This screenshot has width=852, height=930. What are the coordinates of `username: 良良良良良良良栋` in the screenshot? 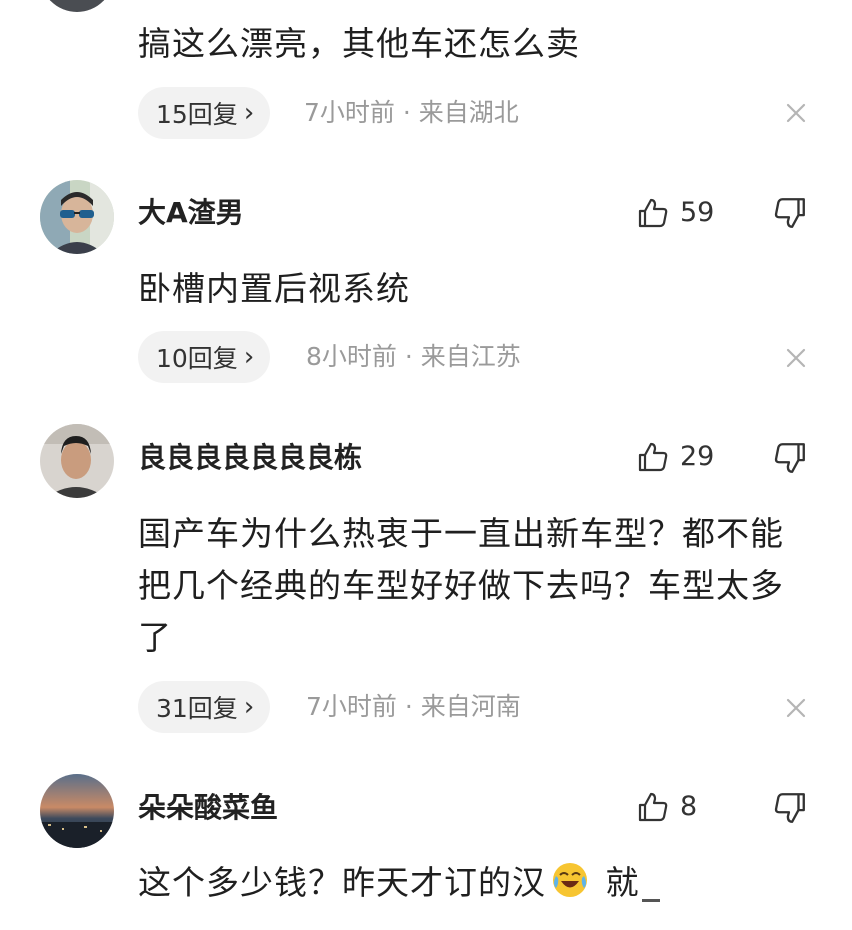 It's located at (250, 458).